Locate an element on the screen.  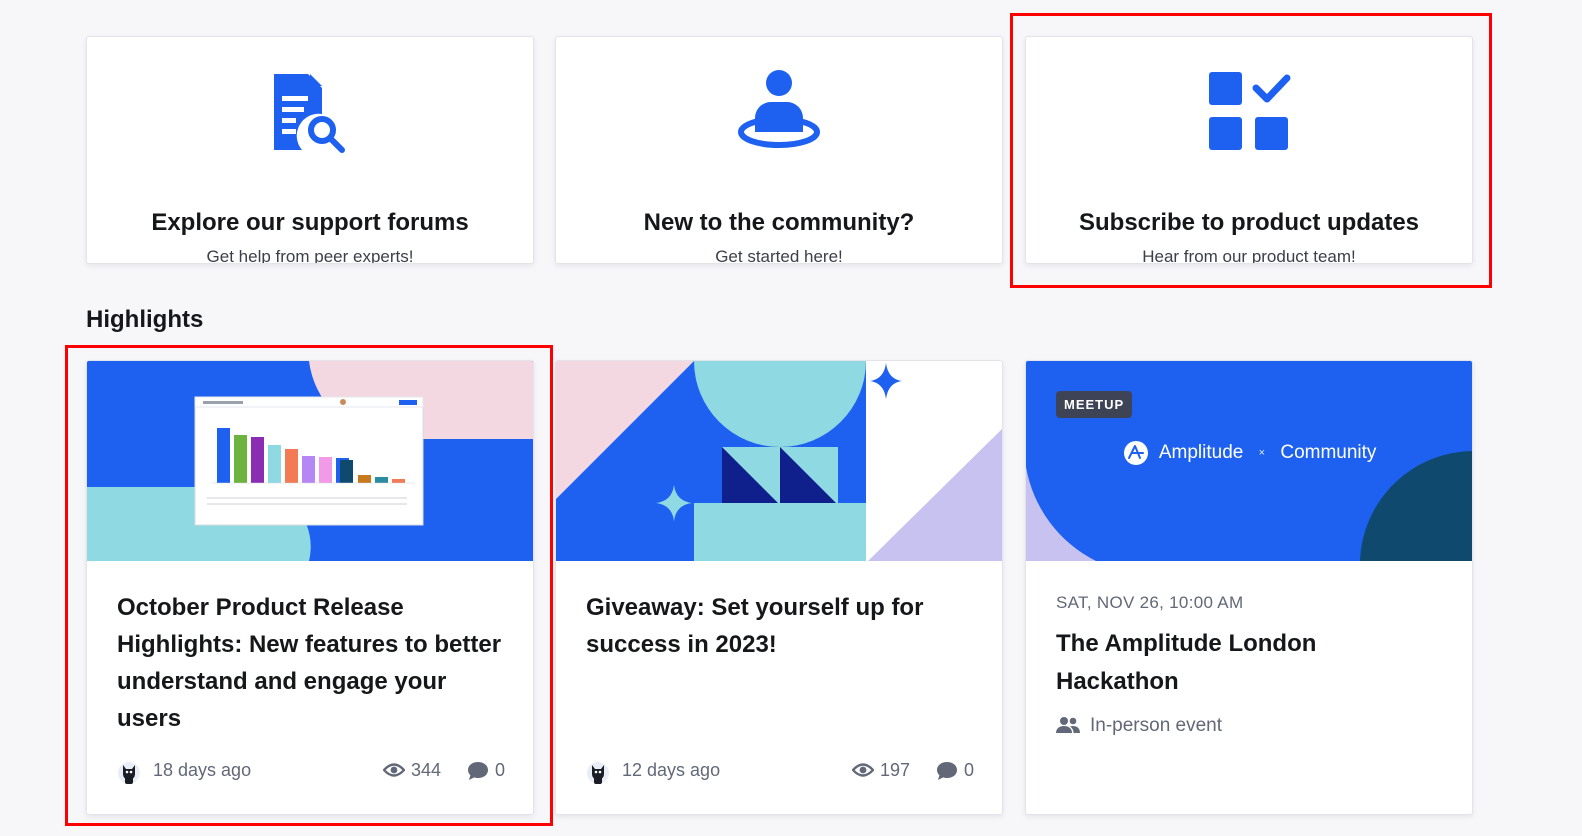
card-title: Explore our support forums is located at coordinates (310, 222).